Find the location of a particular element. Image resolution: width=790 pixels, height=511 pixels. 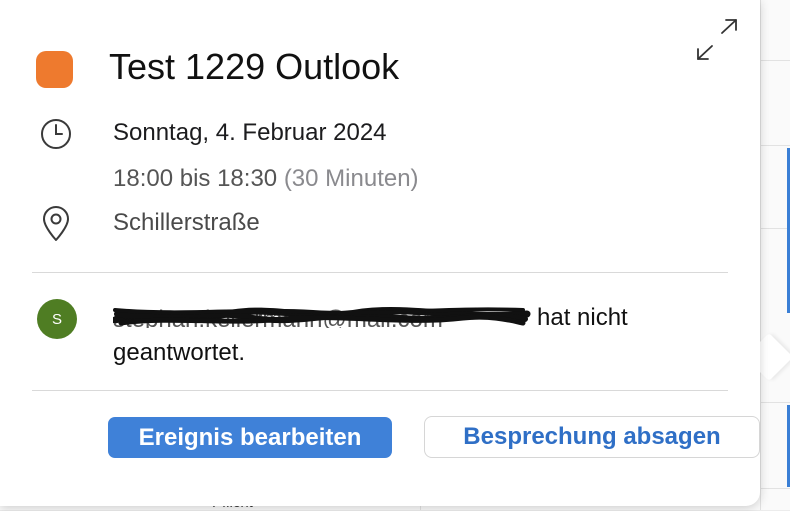

calendar-color-indicator is located at coordinates (54, 69).